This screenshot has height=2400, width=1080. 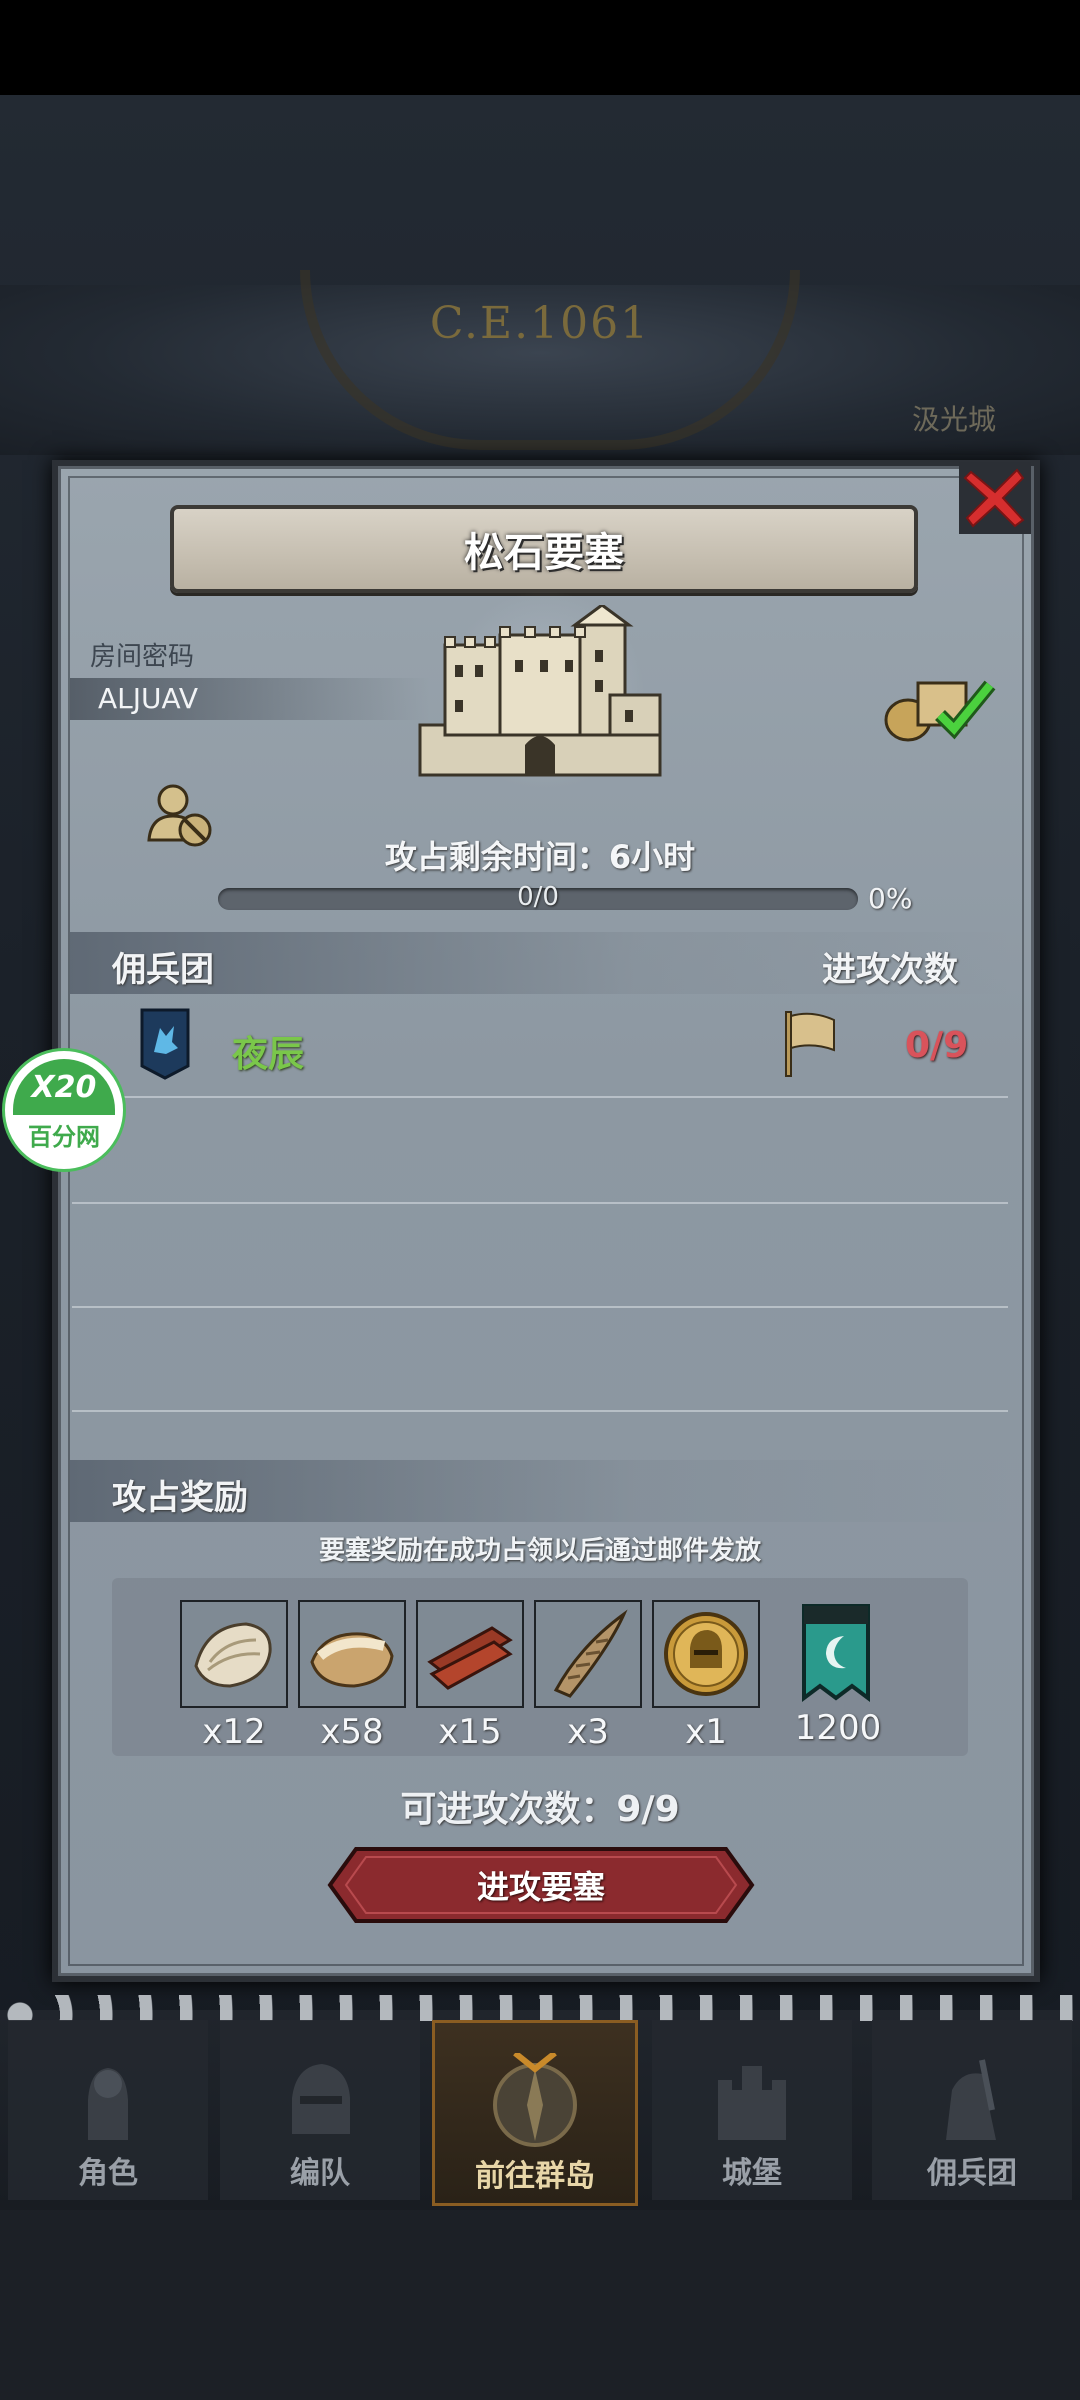 What do you see at coordinates (352, 1732) in the screenshot?
I see `reward-quantity: x58` at bounding box center [352, 1732].